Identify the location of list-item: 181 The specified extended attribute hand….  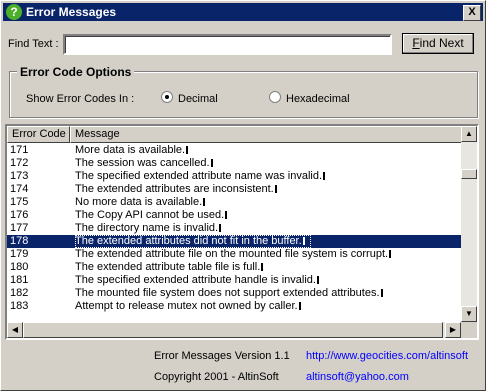
(235, 280).